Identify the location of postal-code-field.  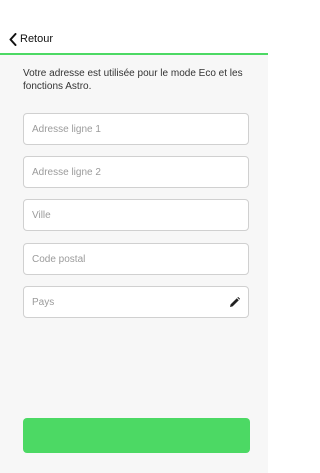
(136, 259).